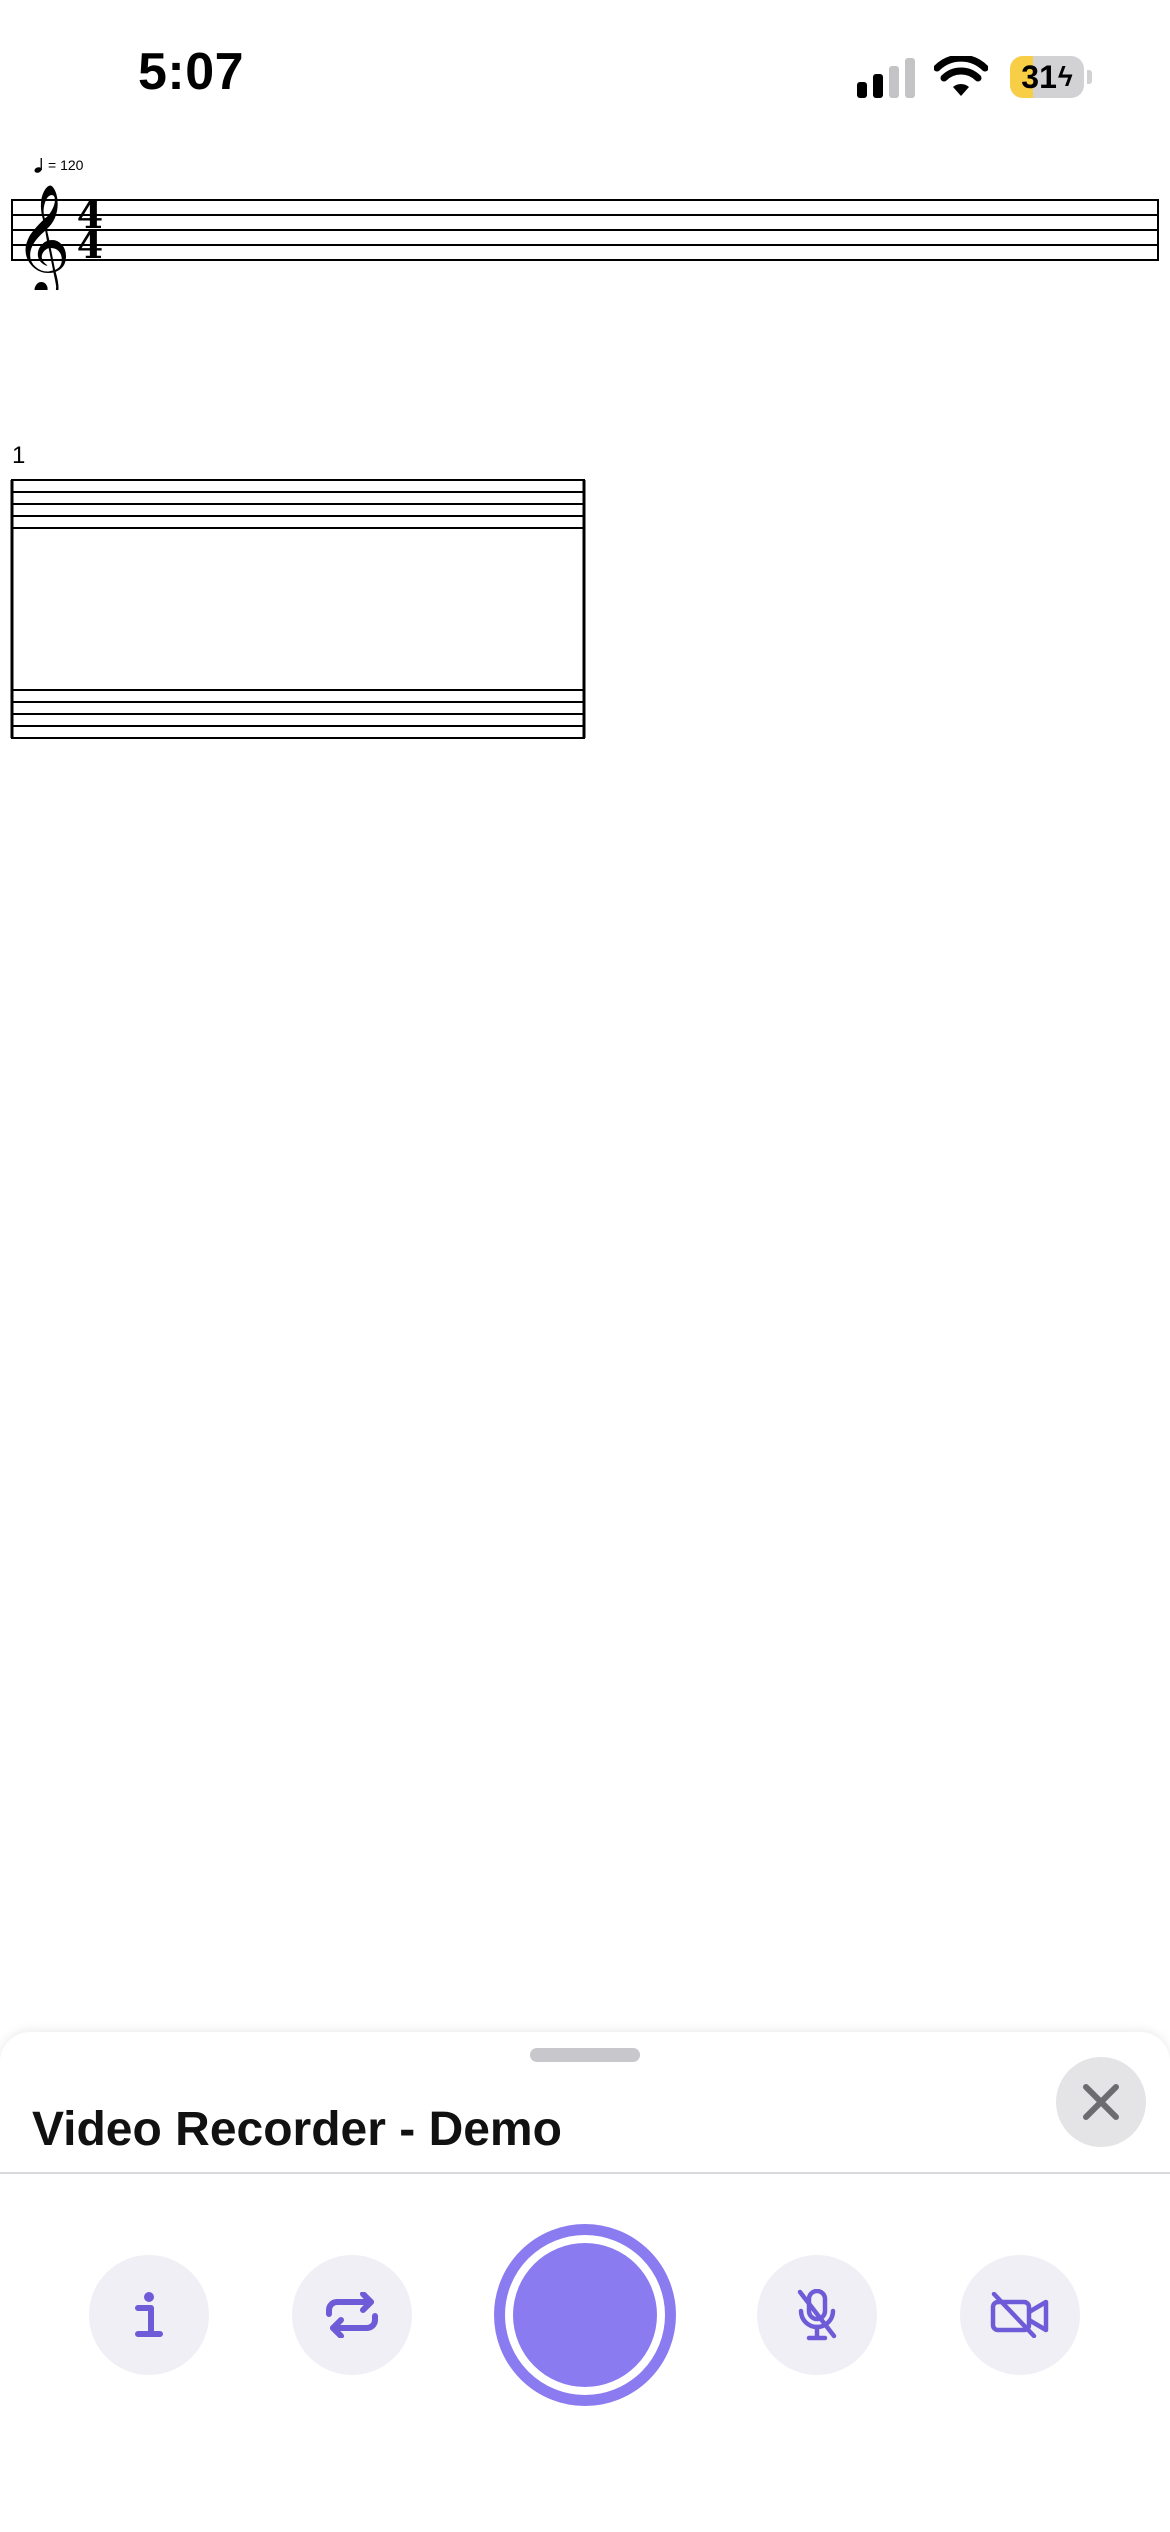 Image resolution: width=1170 pixels, height=2532 pixels. I want to click on mic-toggle-button, so click(817, 2315).